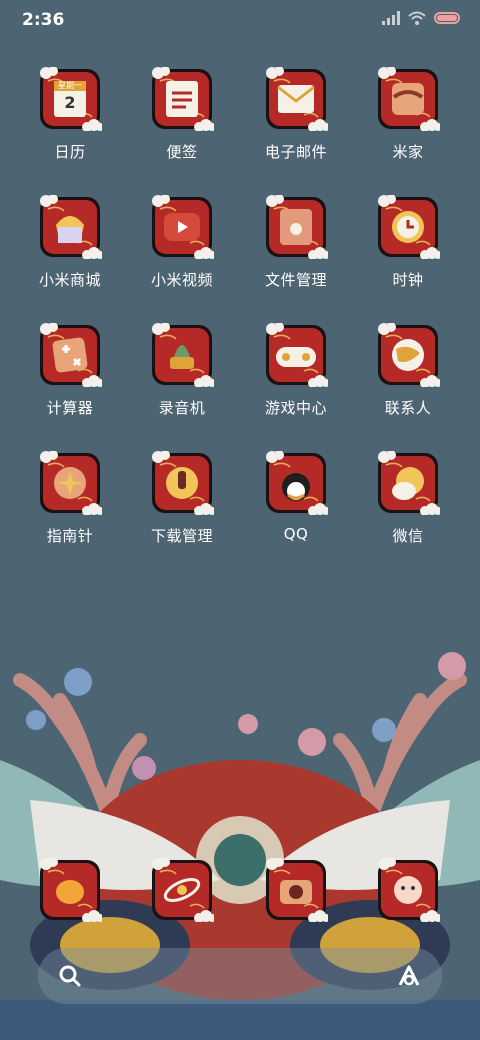 This screenshot has height=1040, width=480. I want to click on wifi-icon, so click(417, 18).